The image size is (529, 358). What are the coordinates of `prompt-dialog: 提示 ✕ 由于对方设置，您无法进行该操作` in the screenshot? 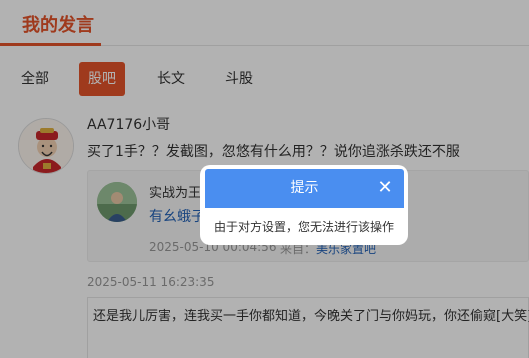 It's located at (304, 205).